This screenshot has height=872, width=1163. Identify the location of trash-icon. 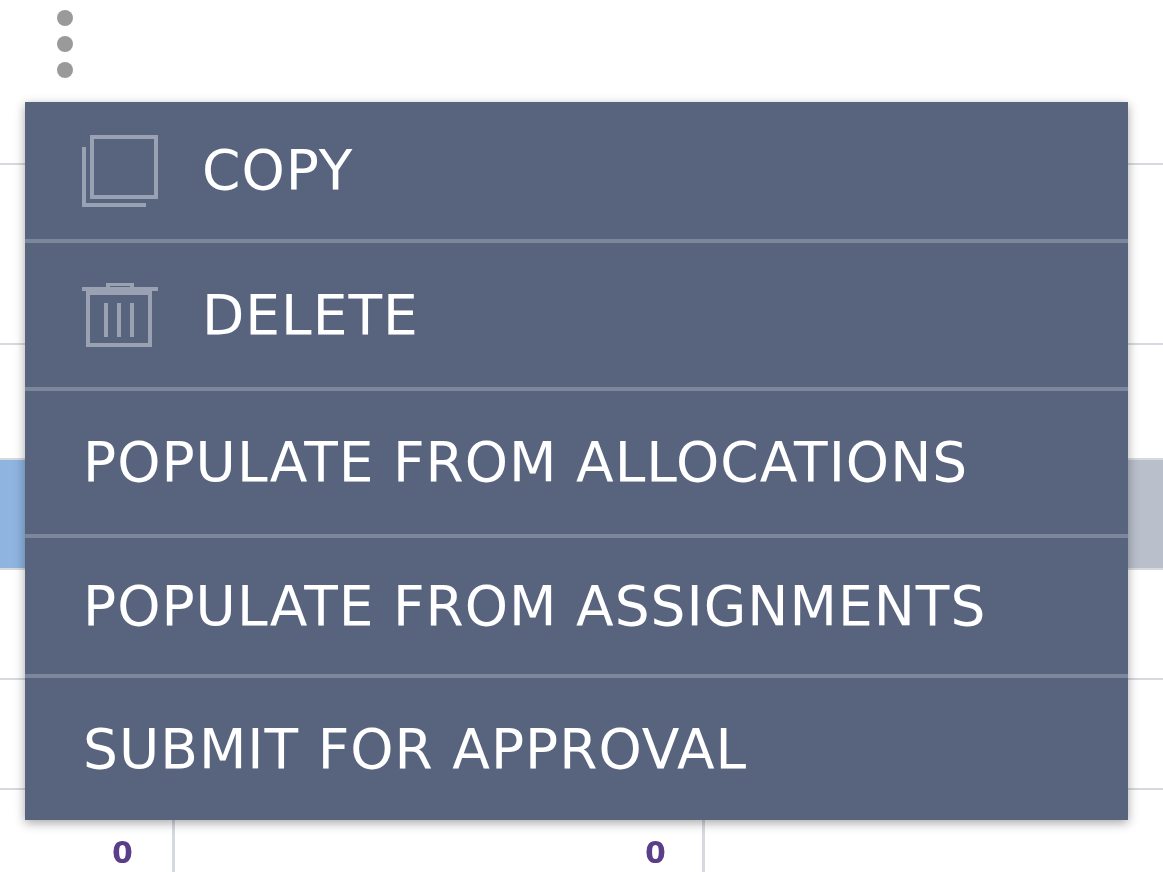
(120, 315).